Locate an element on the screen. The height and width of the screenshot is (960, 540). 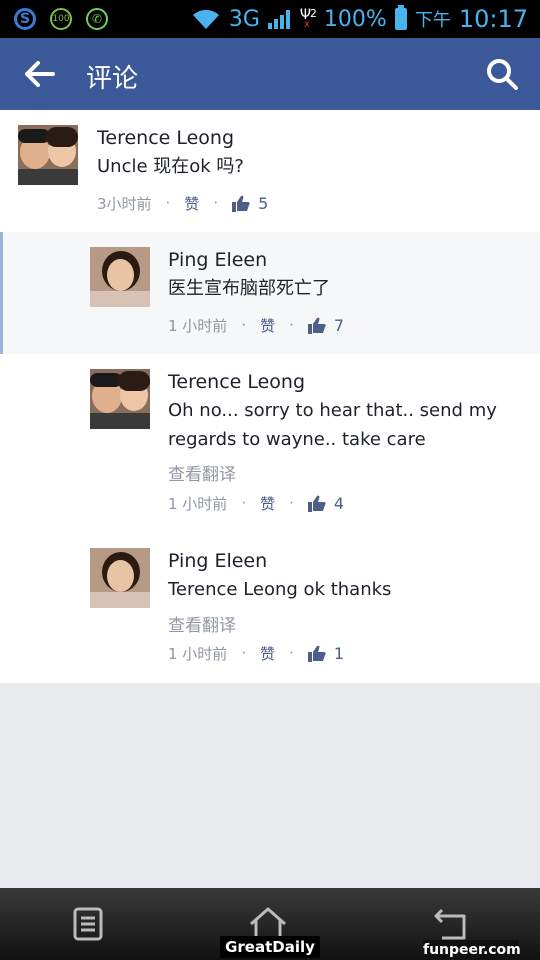
status-bar: S 100 ✆ 3G Ψ 2 x 100% 下午 10:17 is located at coordinates (270, 19).